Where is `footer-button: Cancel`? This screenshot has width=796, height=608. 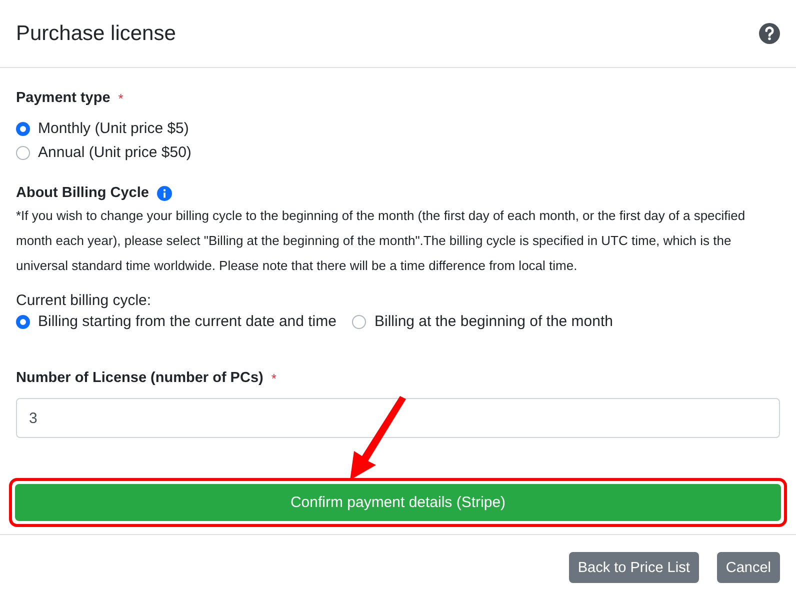 footer-button: Cancel is located at coordinates (748, 567).